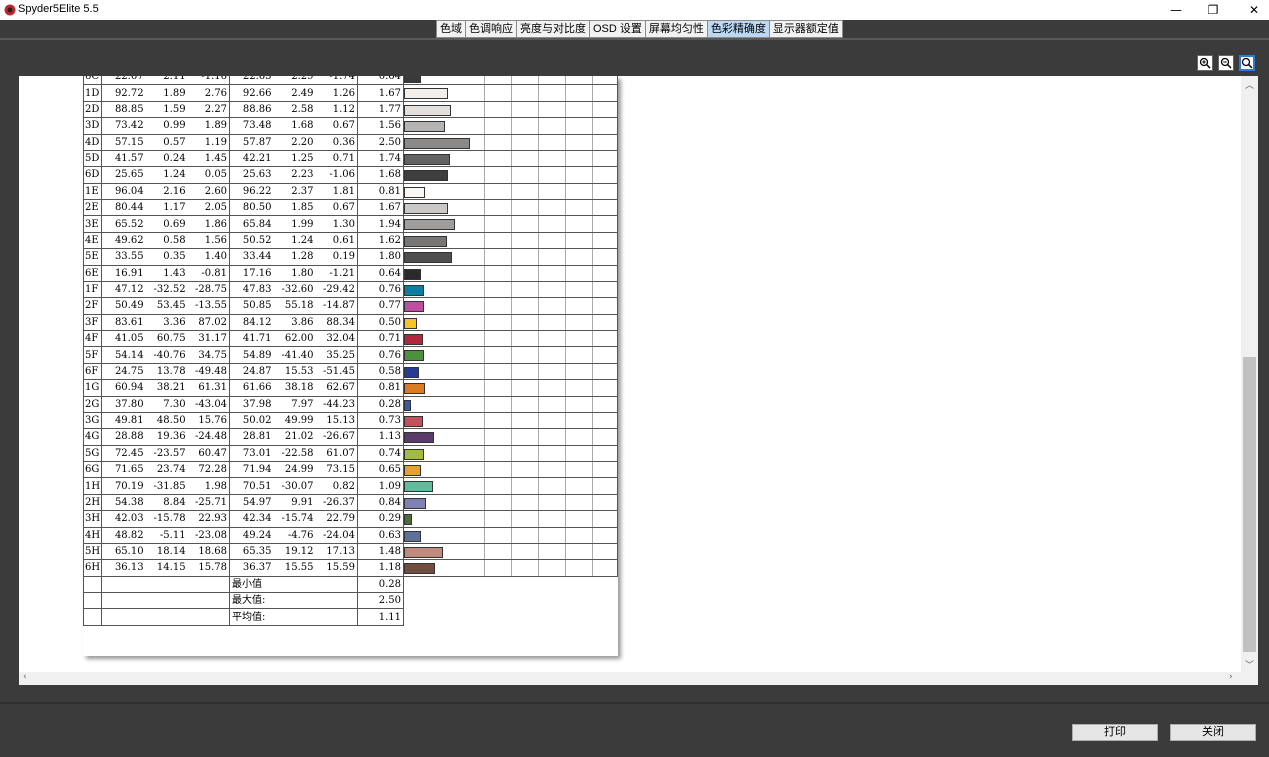  What do you see at coordinates (123, 93) in the screenshot?
I see `lab-value: 92.72` at bounding box center [123, 93].